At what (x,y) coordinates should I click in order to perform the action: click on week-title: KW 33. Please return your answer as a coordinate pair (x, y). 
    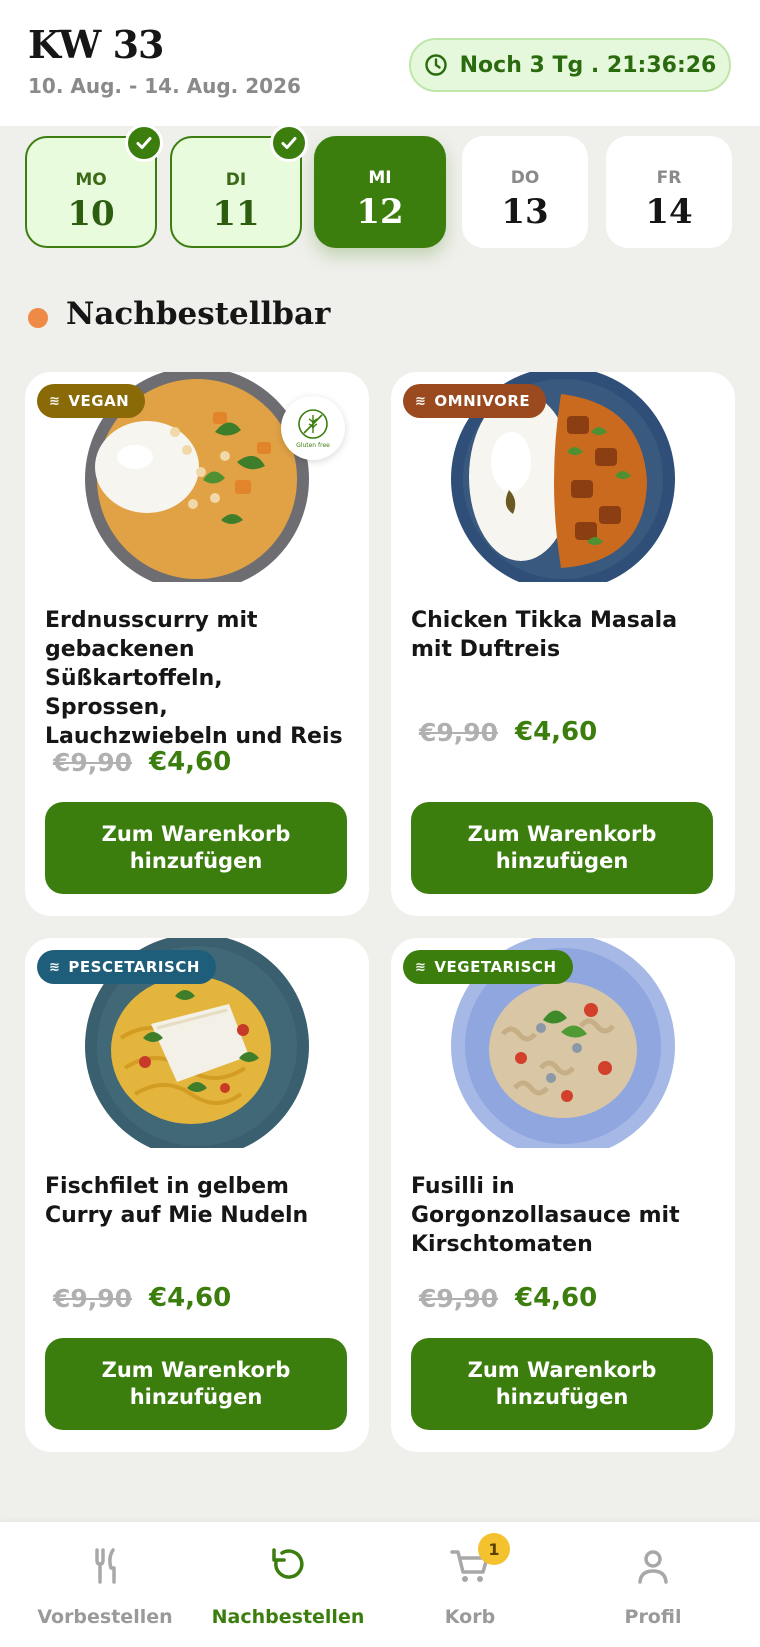
    Looking at the image, I should click on (96, 44).